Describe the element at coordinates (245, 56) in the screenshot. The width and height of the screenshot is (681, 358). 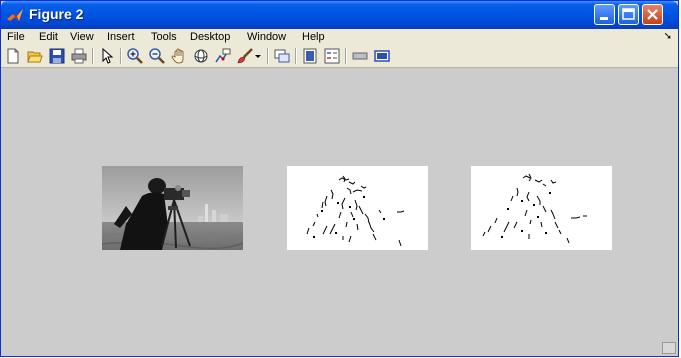
I see `brush-icon` at that location.